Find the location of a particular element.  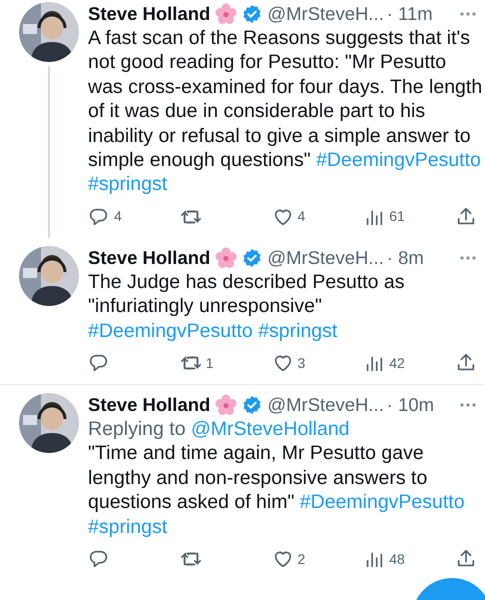

tweet-text: The Judge has described Pesutto as "infuriatingly unresponsive" #DeemingvPesutto #springst is located at coordinates (247, 307).